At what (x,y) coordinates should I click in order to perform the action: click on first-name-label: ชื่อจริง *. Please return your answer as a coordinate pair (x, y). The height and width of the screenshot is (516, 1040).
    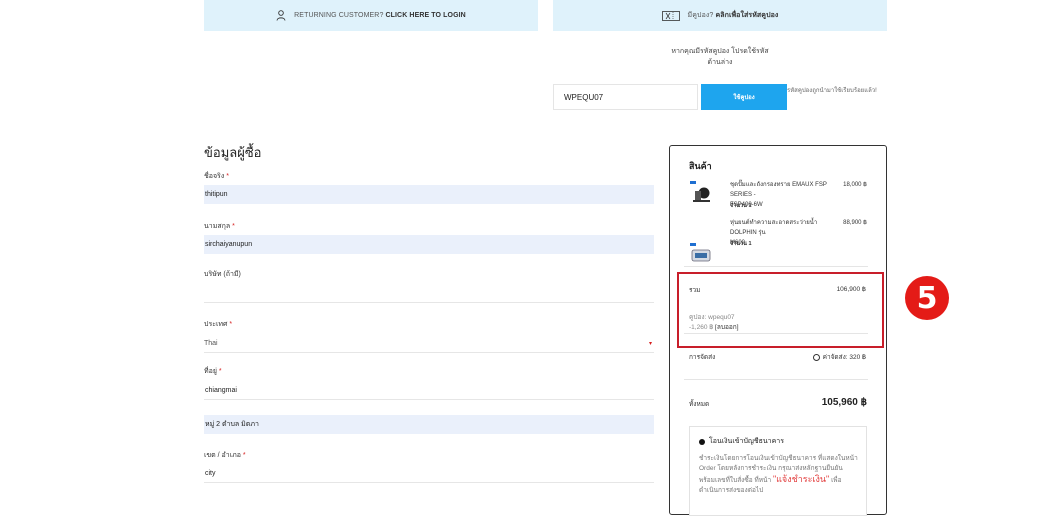
    Looking at the image, I should click on (216, 176).